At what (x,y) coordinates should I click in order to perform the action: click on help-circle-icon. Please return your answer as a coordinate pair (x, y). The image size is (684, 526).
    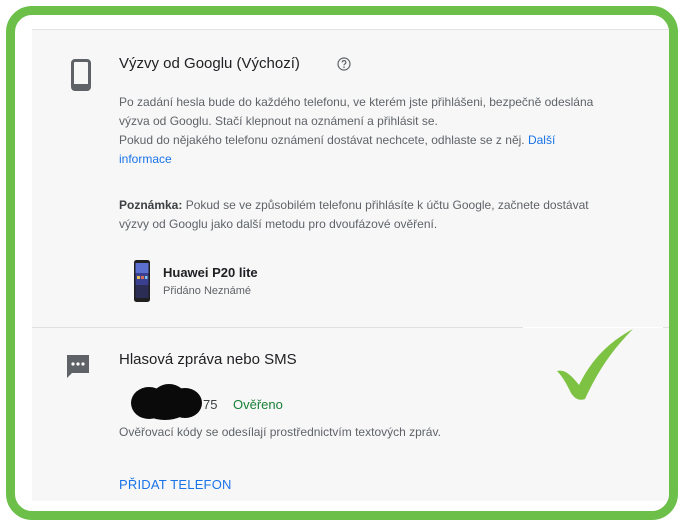
    Looking at the image, I should click on (344, 64).